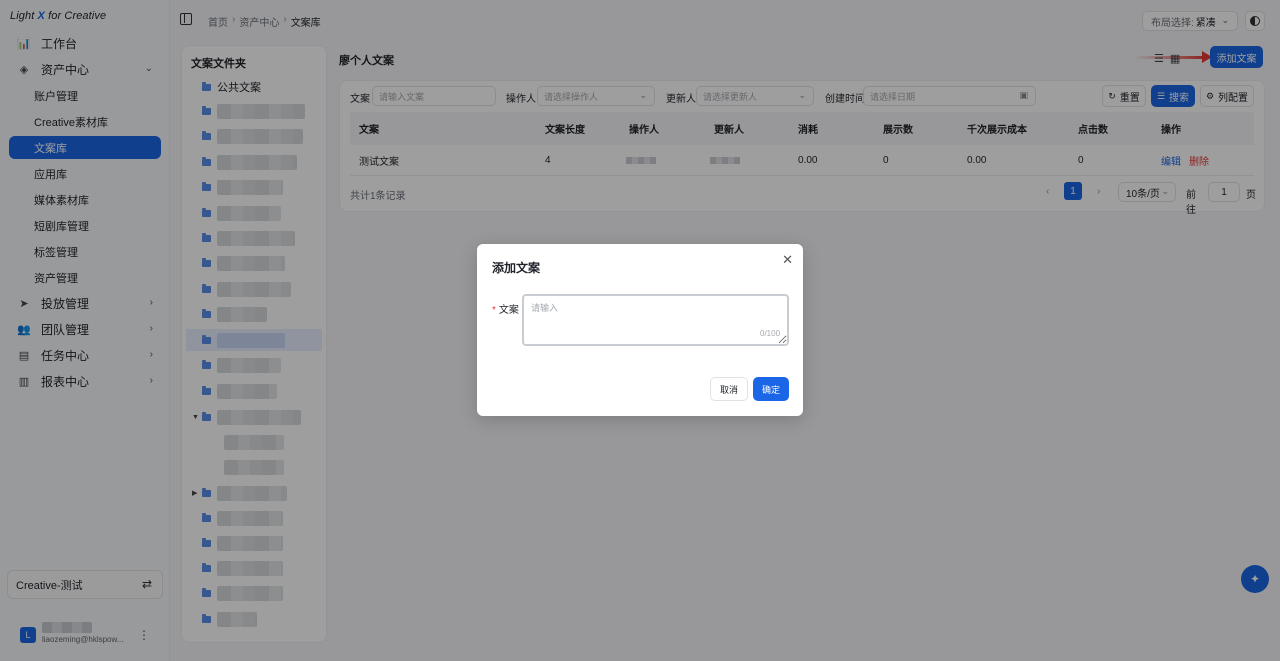  Describe the element at coordinates (505, 310) in the screenshot. I see `copy-field-label: * 文案` at that location.